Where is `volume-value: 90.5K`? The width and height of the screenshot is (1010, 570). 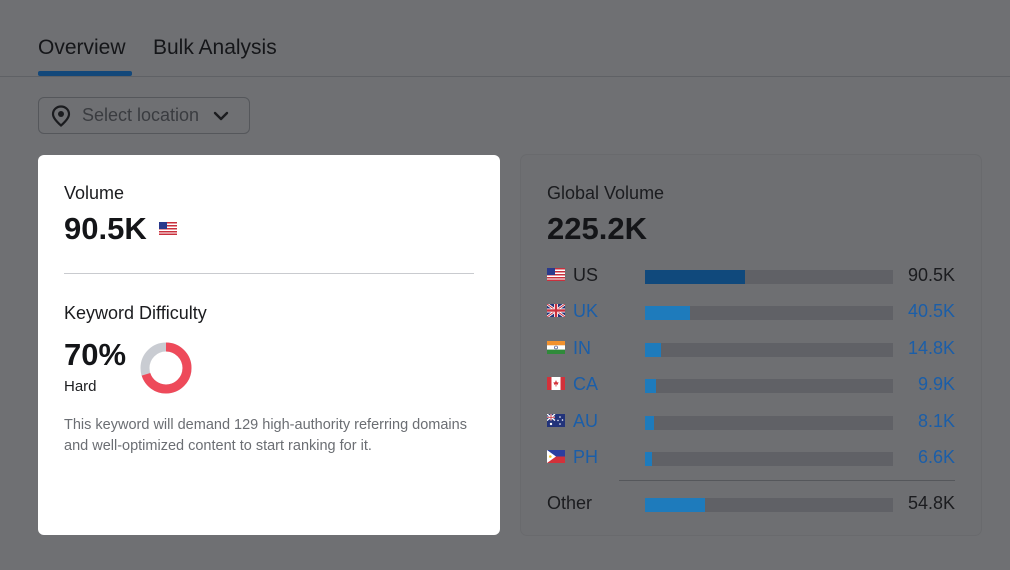
volume-value: 90.5K is located at coordinates (105, 228).